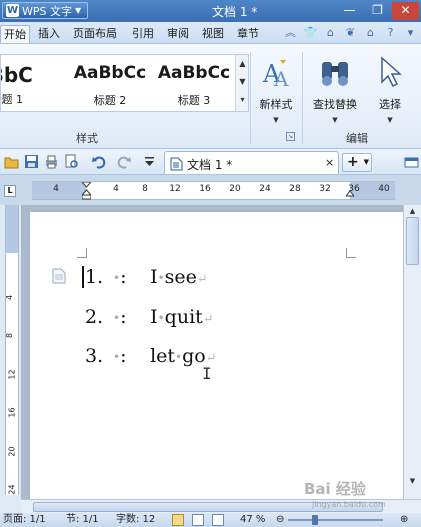 The width and height of the screenshot is (421, 527). Describe the element at coordinates (143, 34) in the screenshot. I see `tab-references: 引用` at that location.